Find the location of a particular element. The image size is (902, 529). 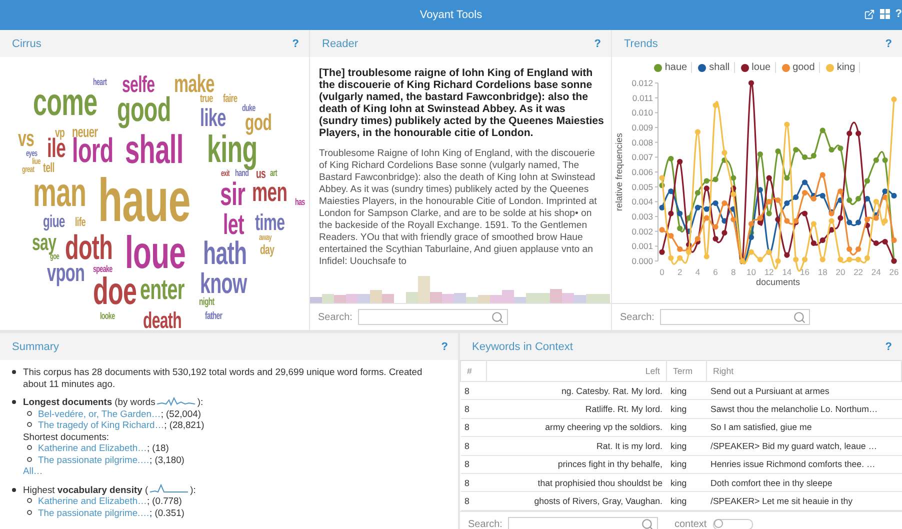

cloud-word: us is located at coordinates (261, 174).